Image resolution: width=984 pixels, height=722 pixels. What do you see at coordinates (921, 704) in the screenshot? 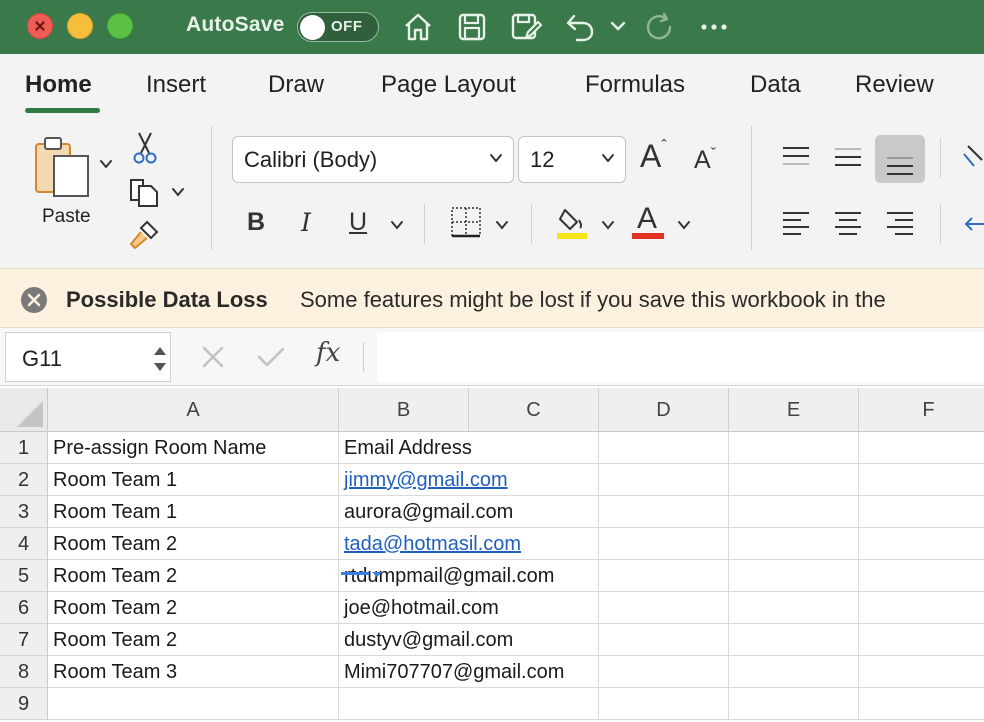
I see `cell-f9` at bounding box center [921, 704].